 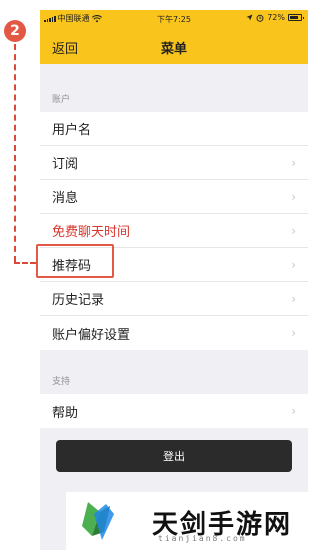 I want to click on section-label-support: 支持, so click(x=61, y=382).